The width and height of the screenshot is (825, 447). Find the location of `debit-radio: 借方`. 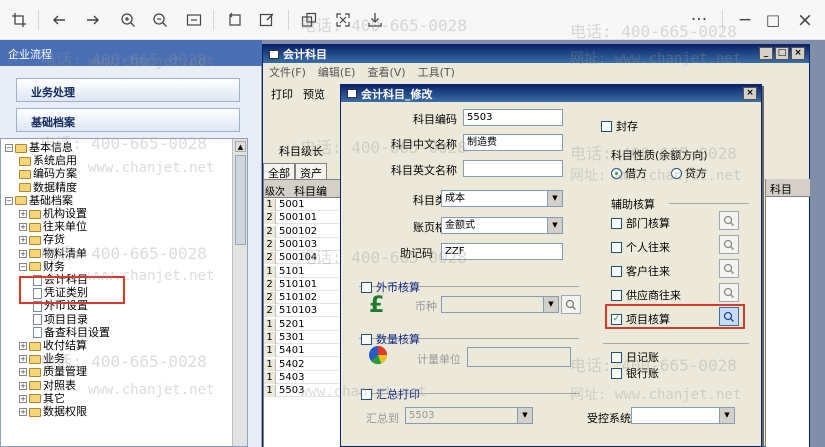

debit-radio: 借方 is located at coordinates (629, 173).